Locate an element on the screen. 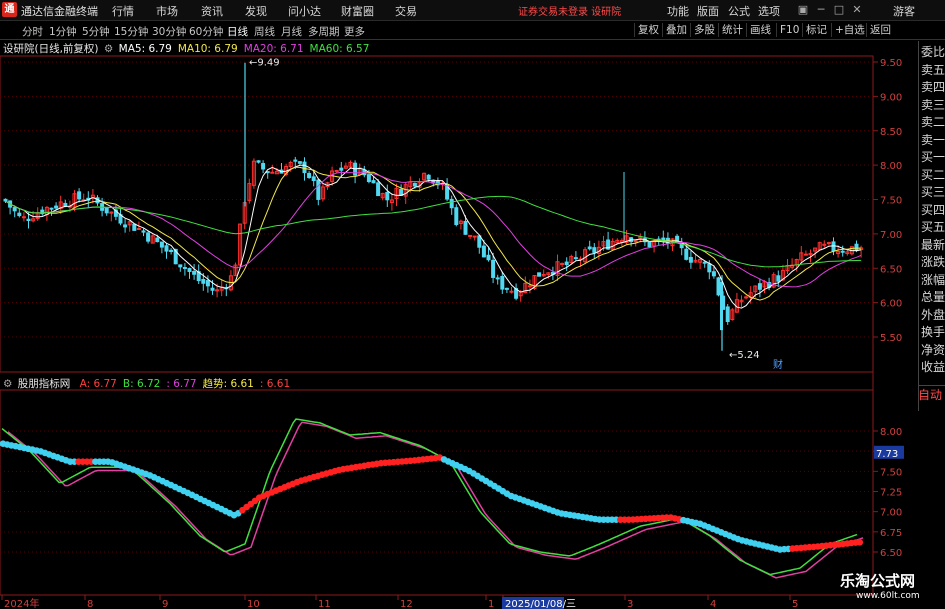 The height and width of the screenshot is (609, 945). main-tick-label-7: 6.00 is located at coordinates (891, 304).